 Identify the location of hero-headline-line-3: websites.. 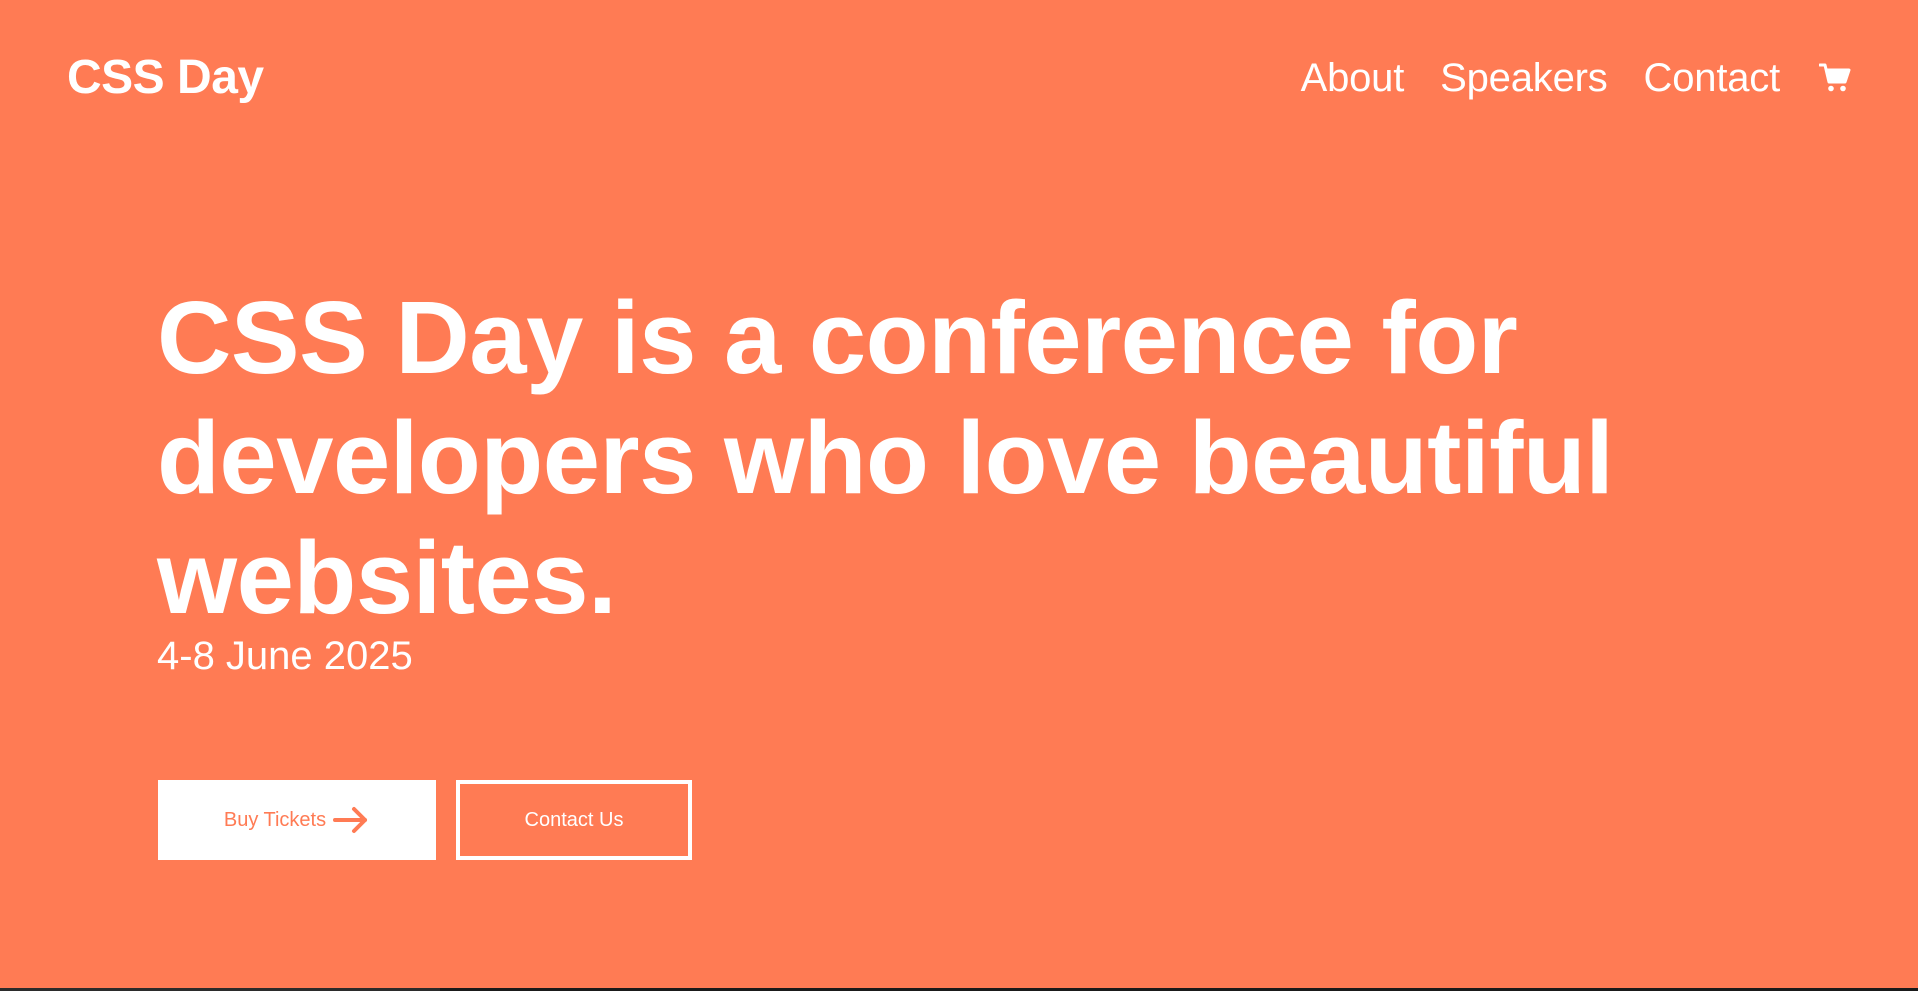
(387, 577).